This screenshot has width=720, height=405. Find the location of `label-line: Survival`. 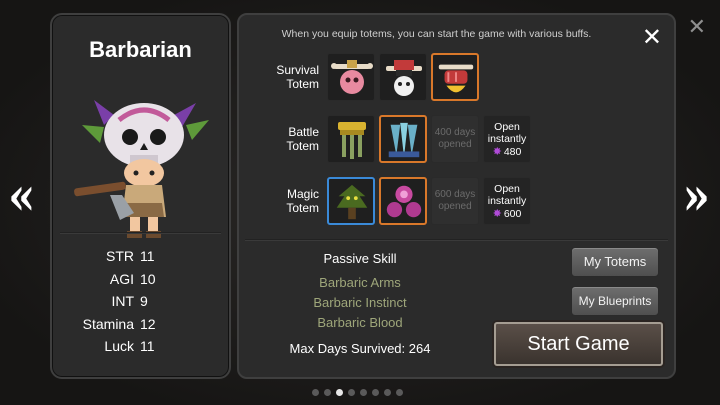

label-line: Survival is located at coordinates (297, 70).